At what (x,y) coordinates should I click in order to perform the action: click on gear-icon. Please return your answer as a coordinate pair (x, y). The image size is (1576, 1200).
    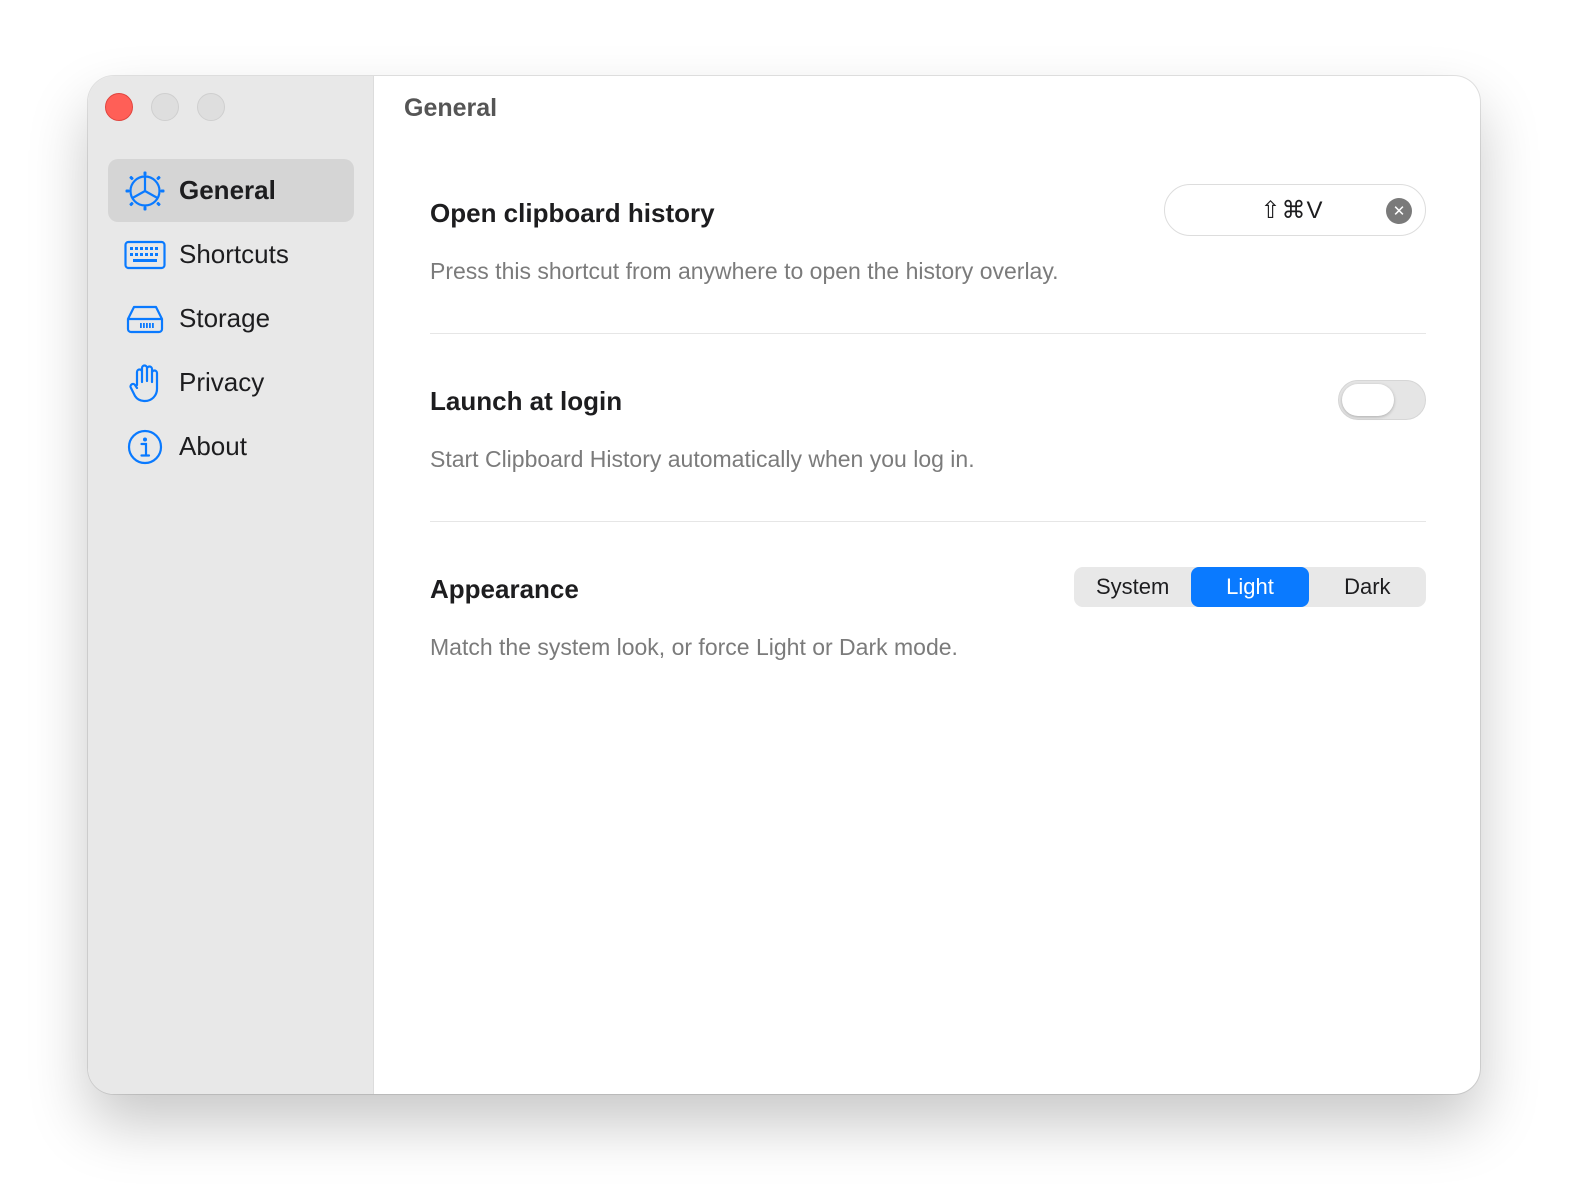
    Looking at the image, I should click on (145, 191).